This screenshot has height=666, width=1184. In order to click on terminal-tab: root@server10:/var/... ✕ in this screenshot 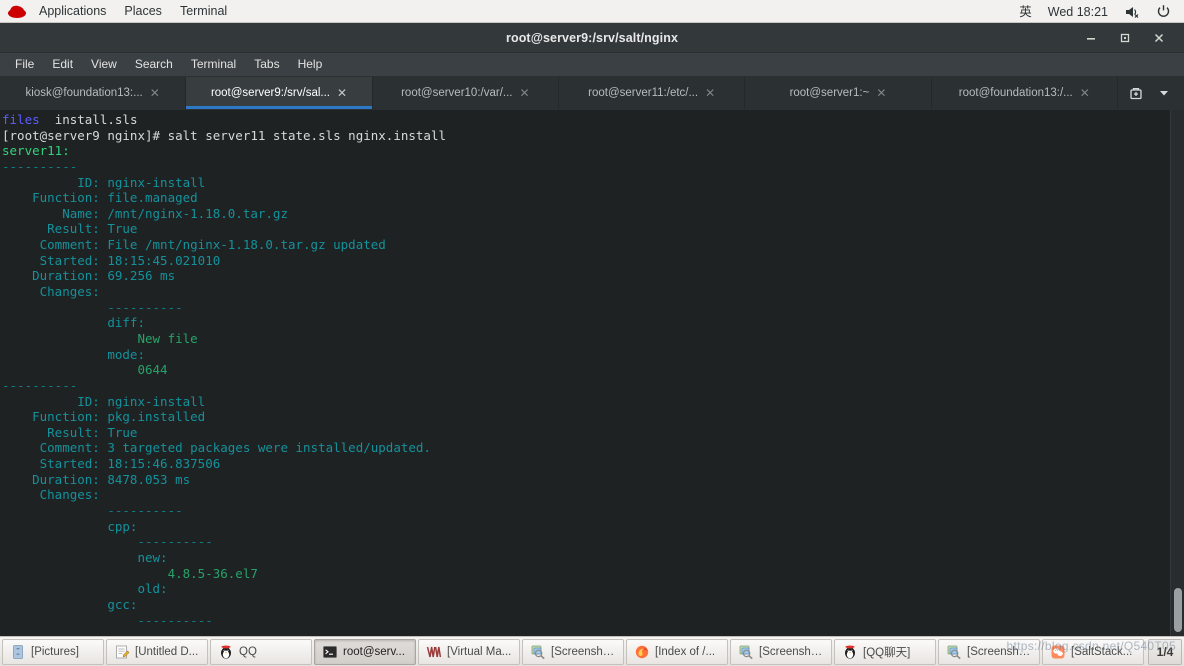, I will do `click(466, 93)`.